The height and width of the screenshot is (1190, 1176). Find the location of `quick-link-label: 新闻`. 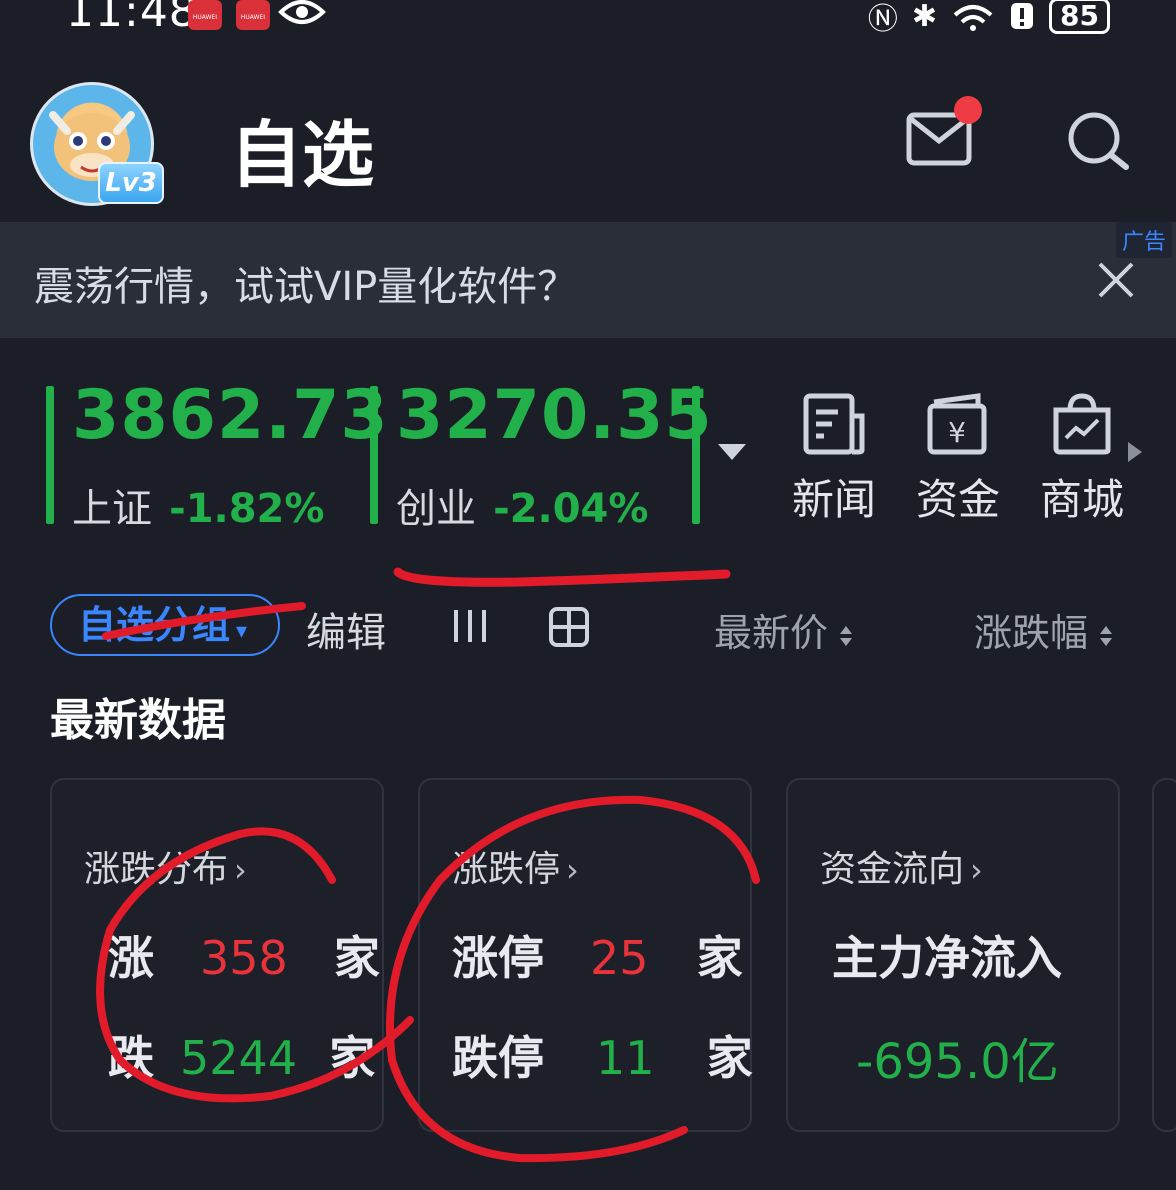

quick-link-label: 新闻 is located at coordinates (833, 499).